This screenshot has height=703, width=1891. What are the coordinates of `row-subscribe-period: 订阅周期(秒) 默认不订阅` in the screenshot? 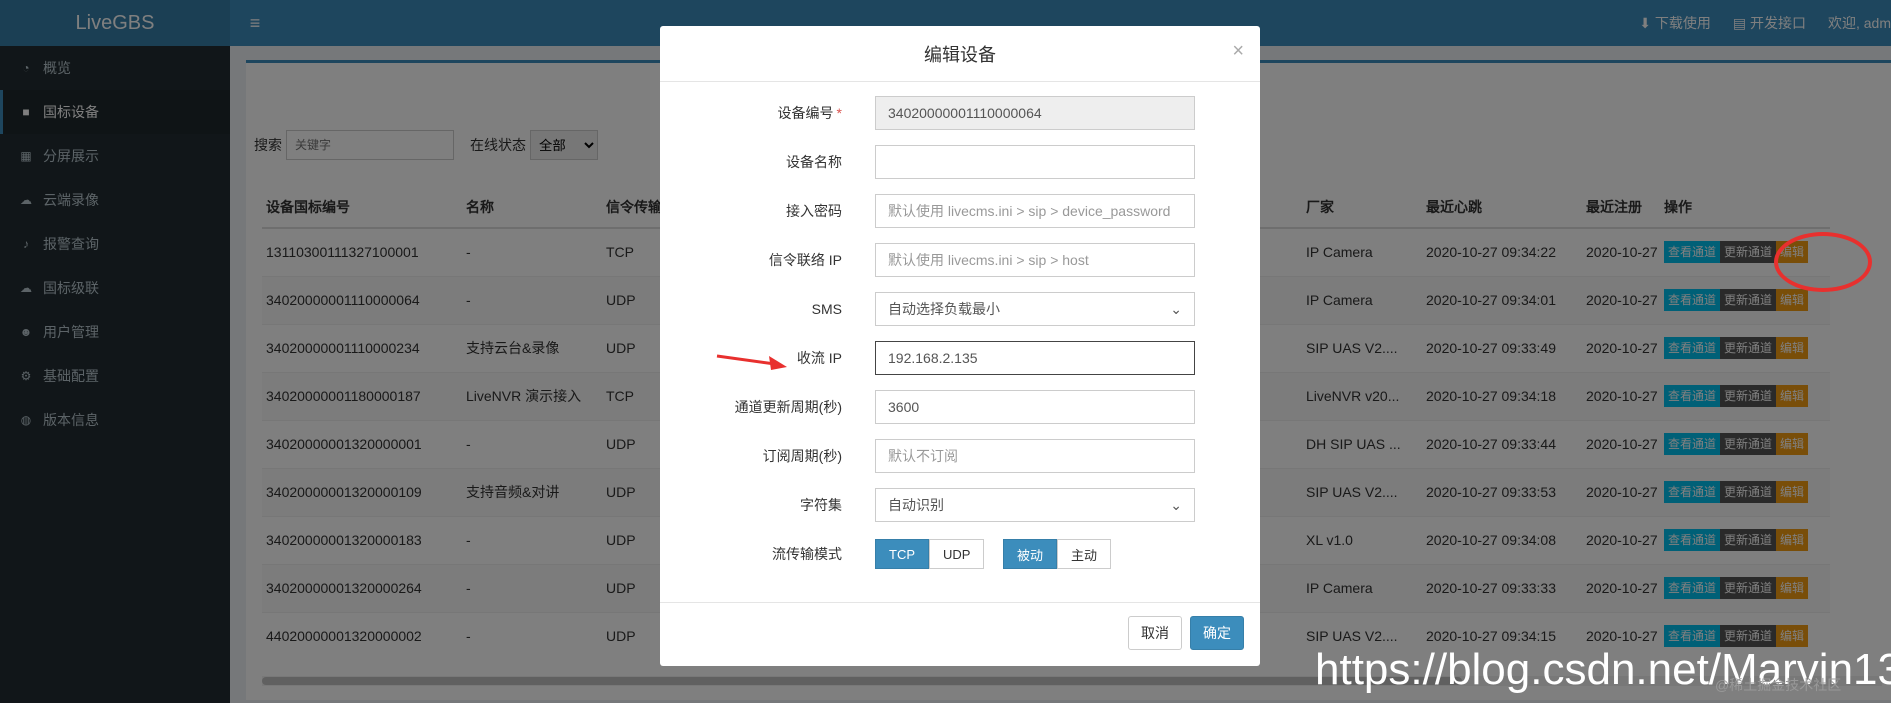 It's located at (960, 456).